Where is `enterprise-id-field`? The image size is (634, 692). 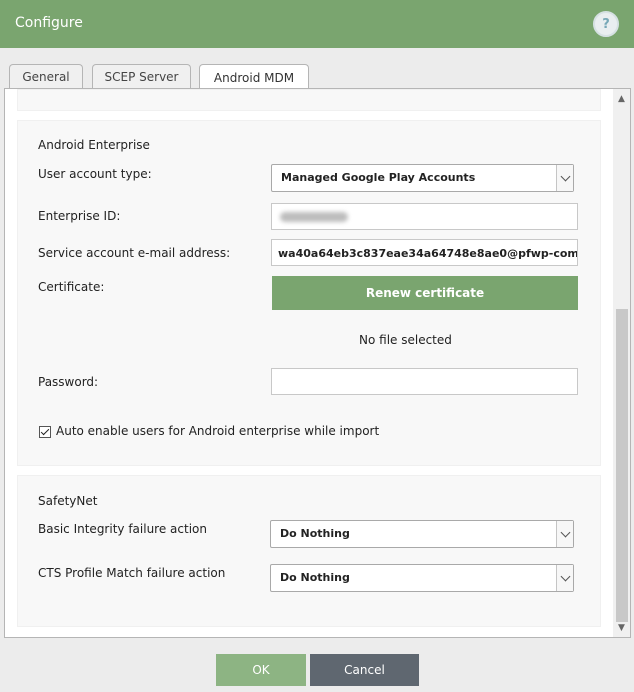
enterprise-id-field is located at coordinates (424, 216).